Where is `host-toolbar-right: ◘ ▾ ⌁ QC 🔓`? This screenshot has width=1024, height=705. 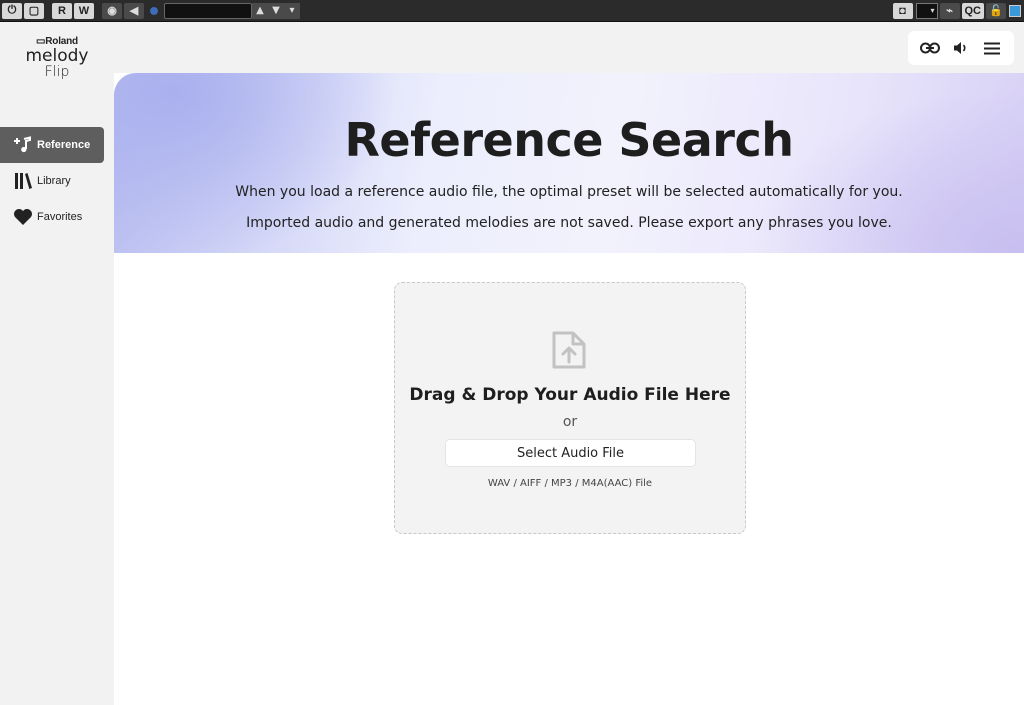
host-toolbar-right: ◘ ▾ ⌁ QC 🔓 is located at coordinates (957, 10).